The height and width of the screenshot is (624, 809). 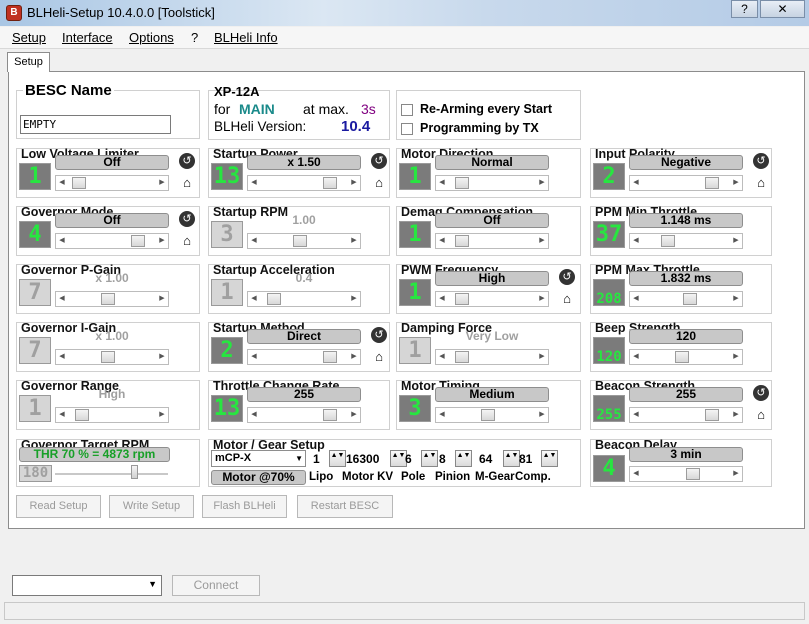 What do you see at coordinates (108, 172) in the screenshot?
I see `param-group: Low Voltage Limiter 1 Off ◀ ▶ ↺ ⌂` at bounding box center [108, 172].